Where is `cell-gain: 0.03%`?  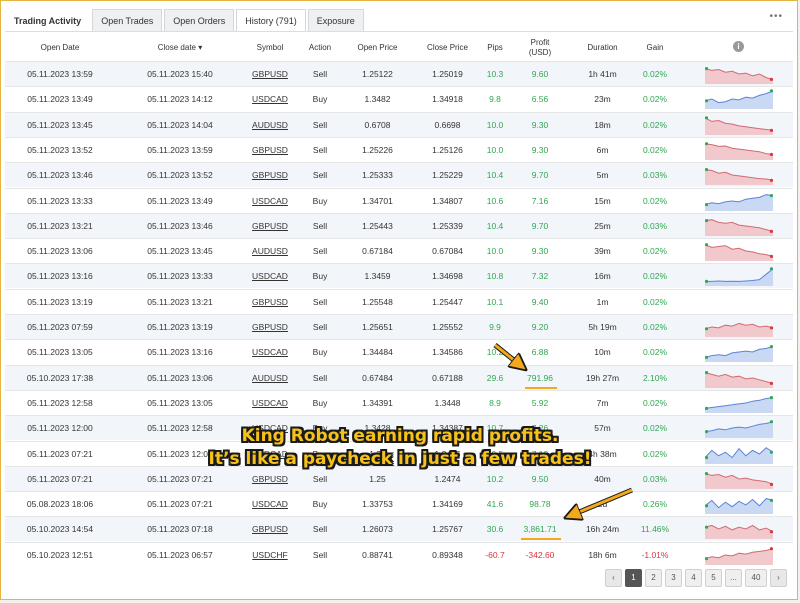
cell-gain: 0.03% is located at coordinates (655, 175).